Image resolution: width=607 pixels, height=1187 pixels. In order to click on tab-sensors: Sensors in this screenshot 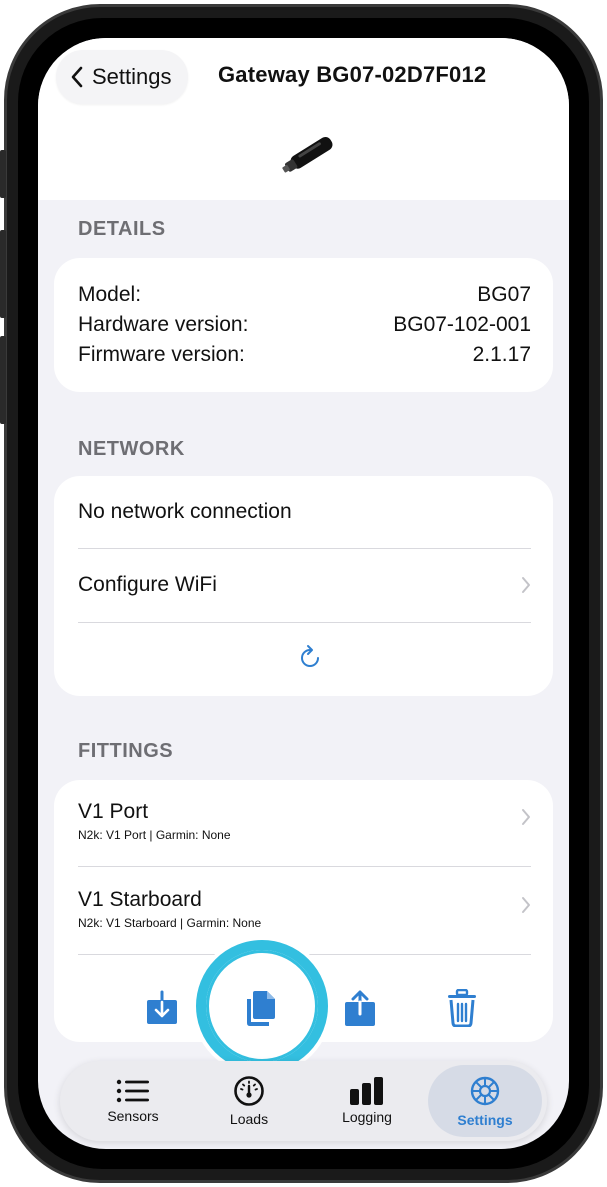, I will do `click(133, 1101)`.